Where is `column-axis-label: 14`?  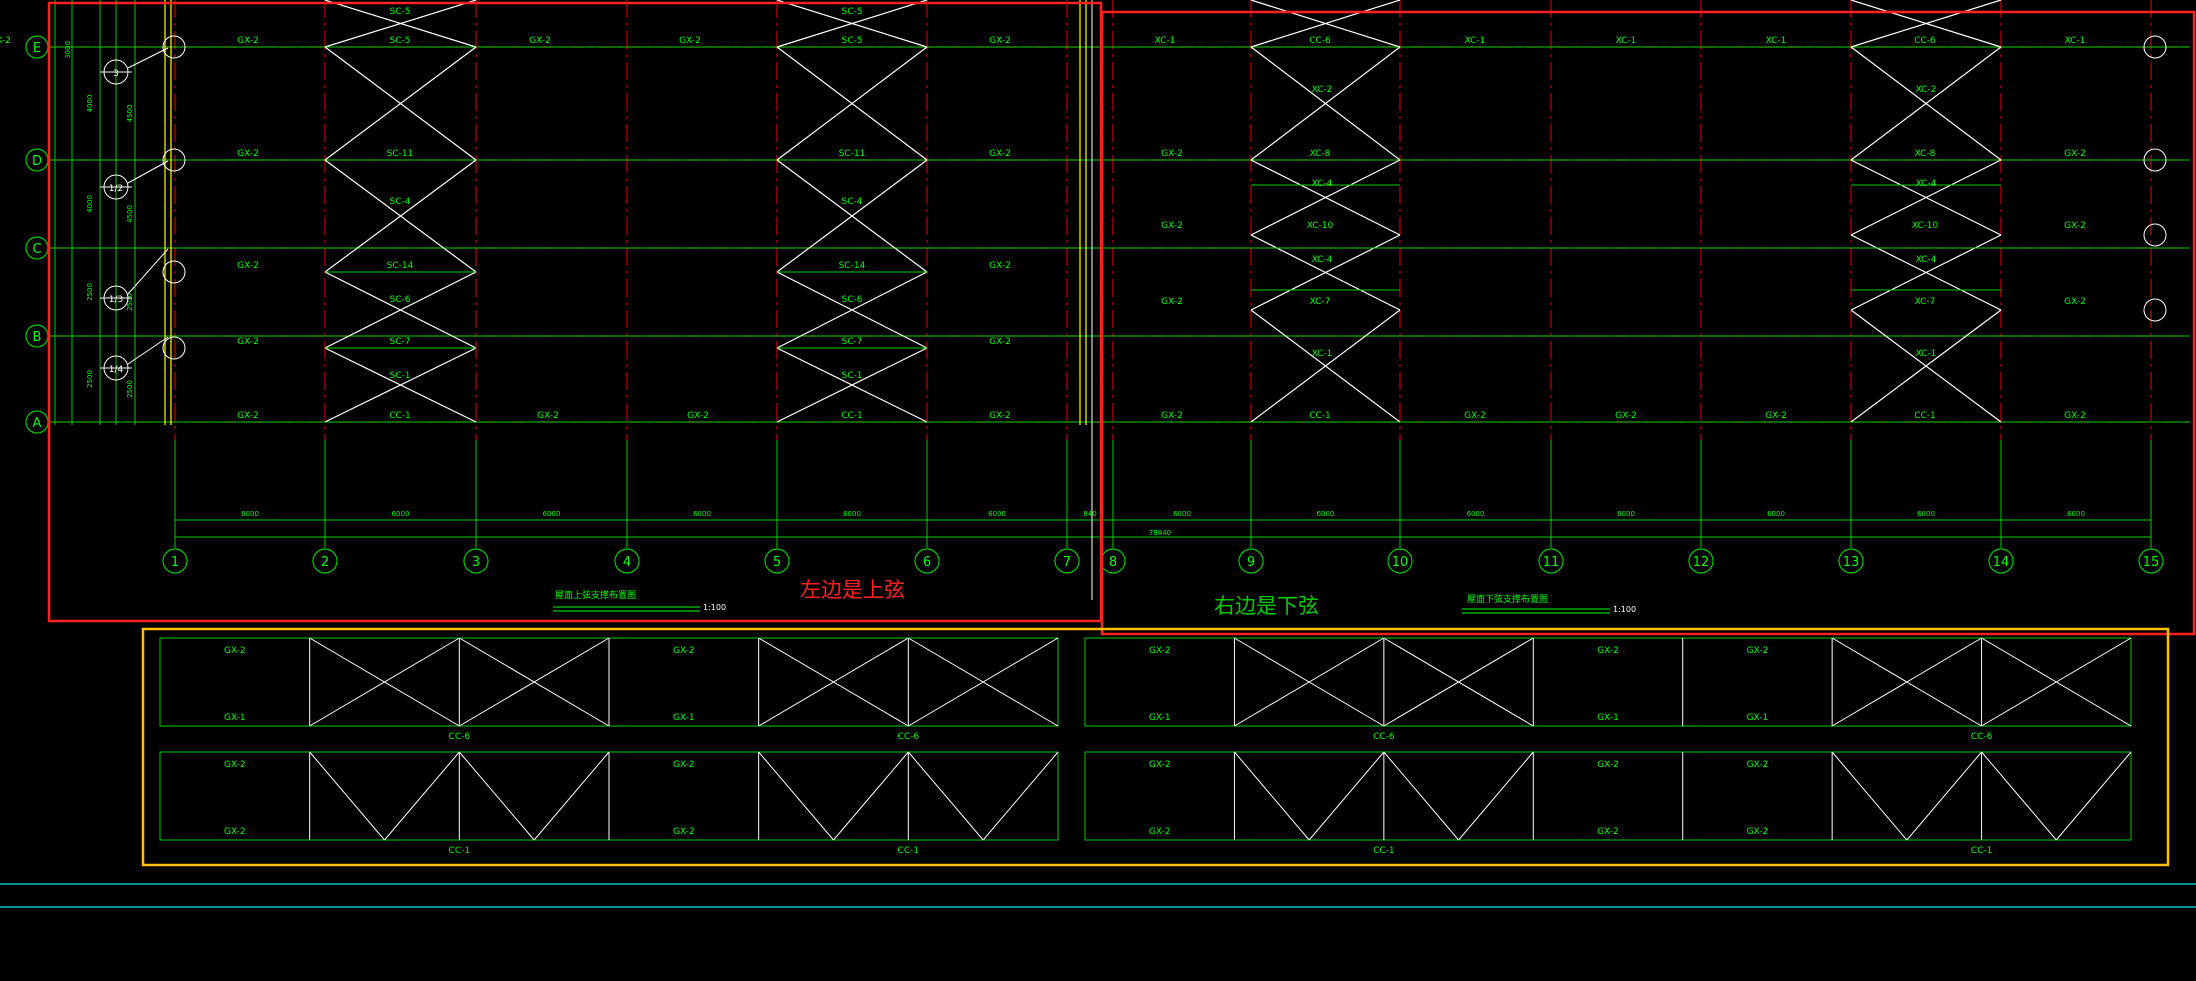 column-axis-label: 14 is located at coordinates (2001, 562).